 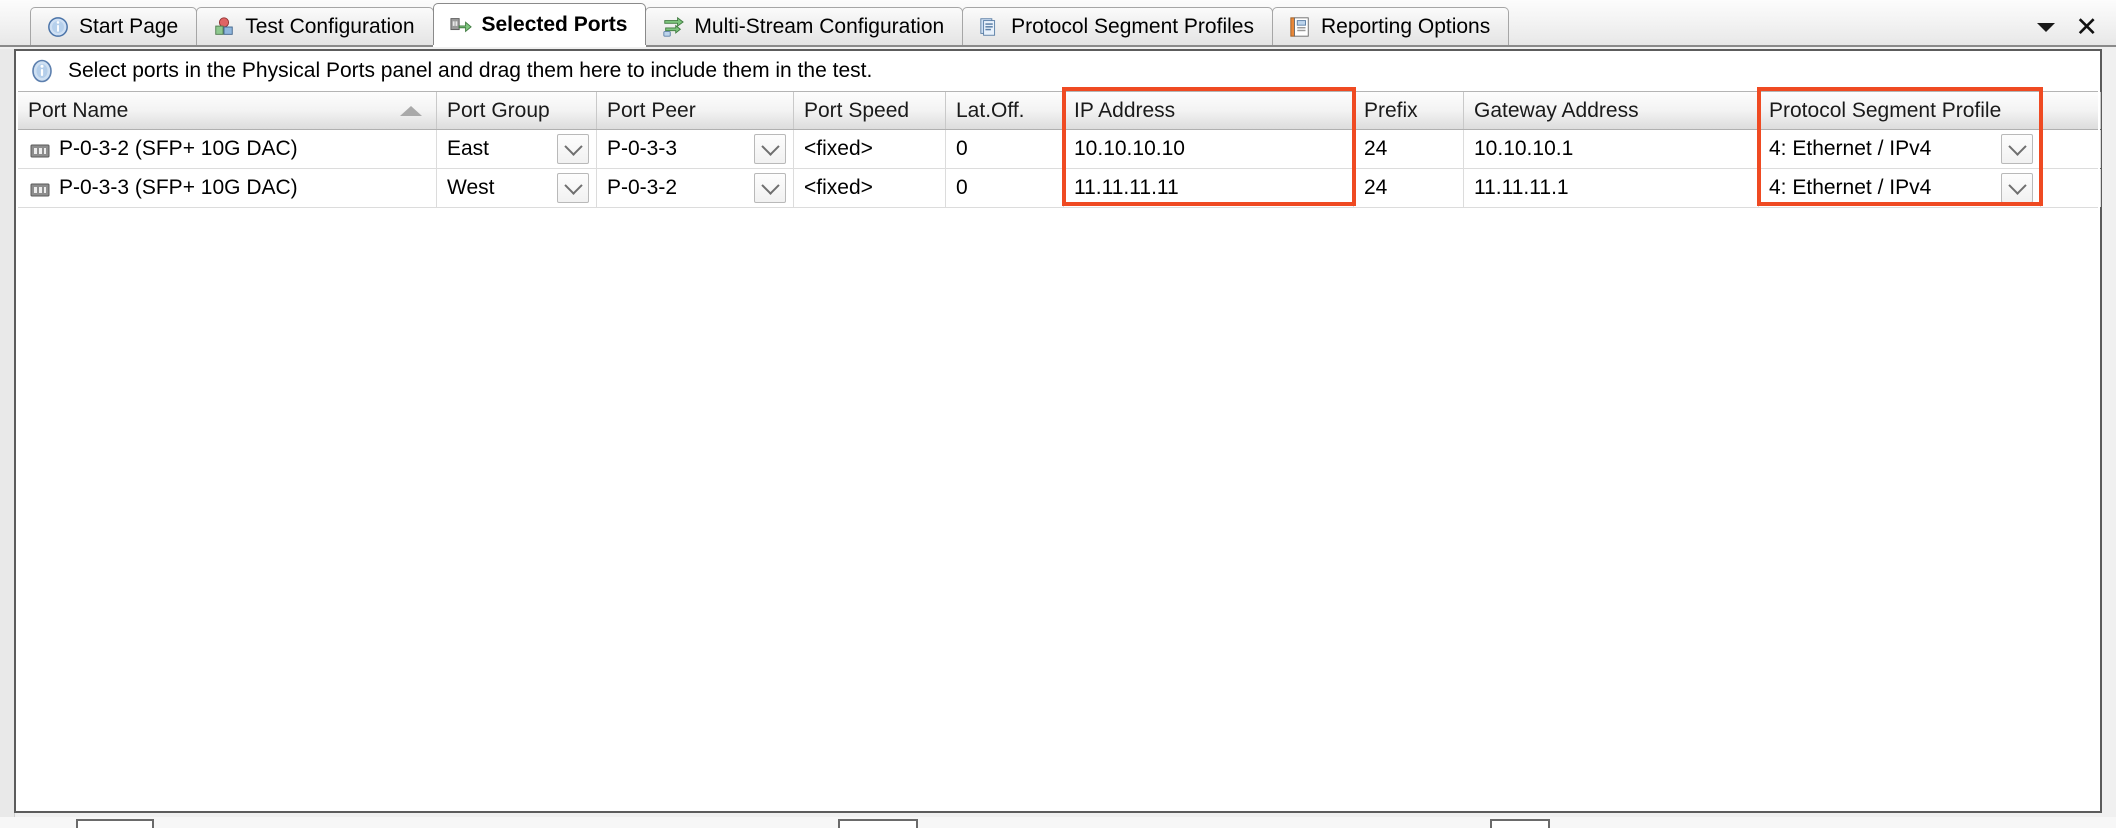 What do you see at coordinates (804, 26) in the screenshot?
I see `tab-multi-stream-configuration: Multi-Stream Configuration` at bounding box center [804, 26].